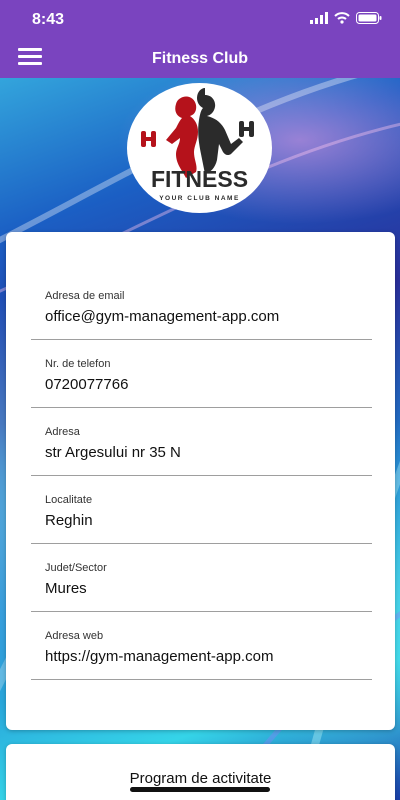  Describe the element at coordinates (319, 18) in the screenshot. I see `signal-icon` at that location.